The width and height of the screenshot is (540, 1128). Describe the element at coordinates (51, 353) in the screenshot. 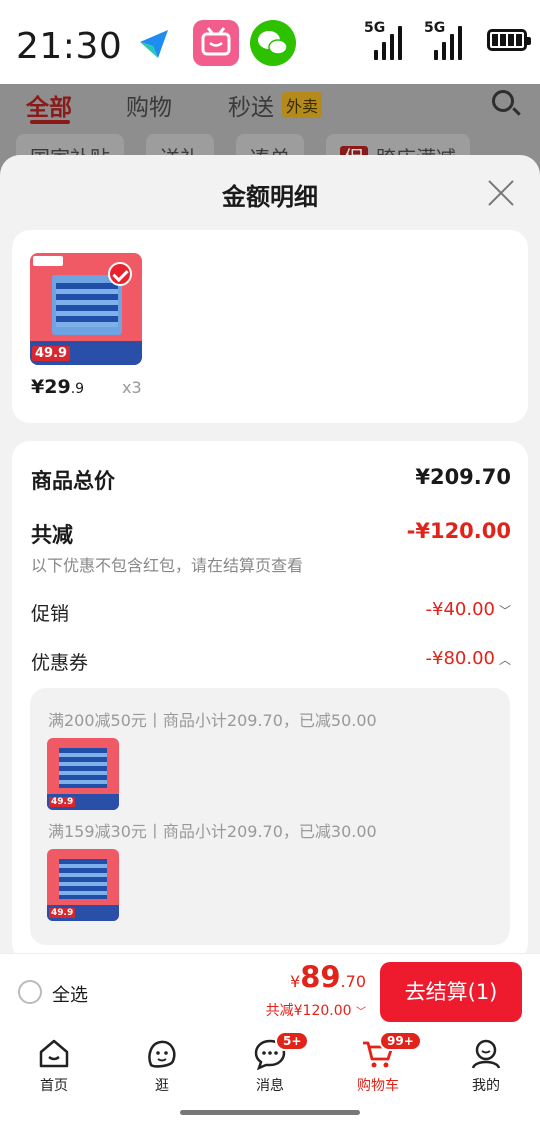

I see `image-price-tag: 49.9` at that location.